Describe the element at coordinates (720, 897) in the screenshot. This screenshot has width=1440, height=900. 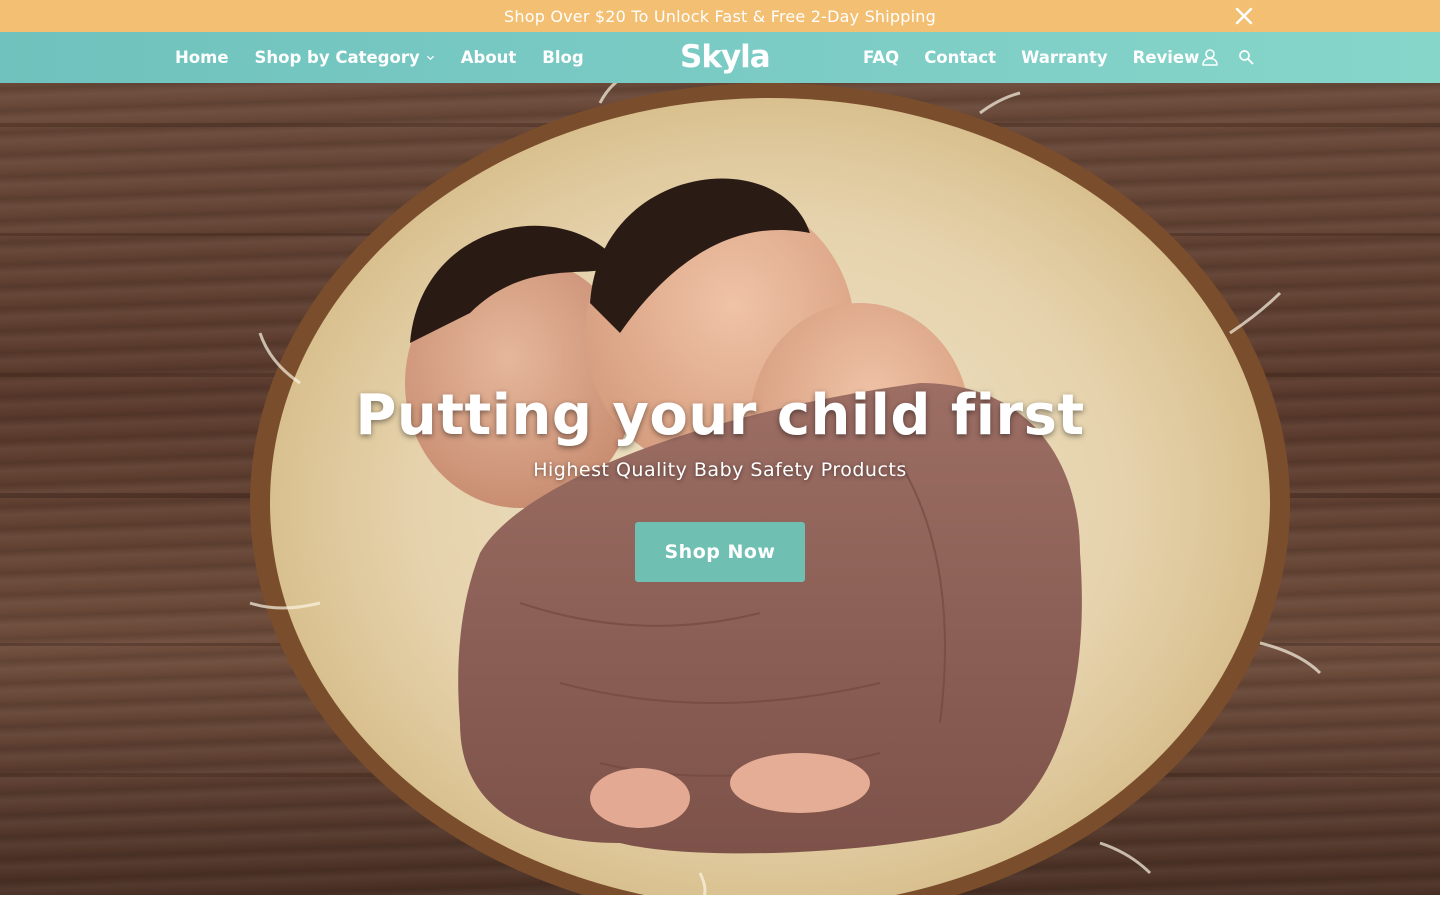
I see `page-bottom-edge` at that location.